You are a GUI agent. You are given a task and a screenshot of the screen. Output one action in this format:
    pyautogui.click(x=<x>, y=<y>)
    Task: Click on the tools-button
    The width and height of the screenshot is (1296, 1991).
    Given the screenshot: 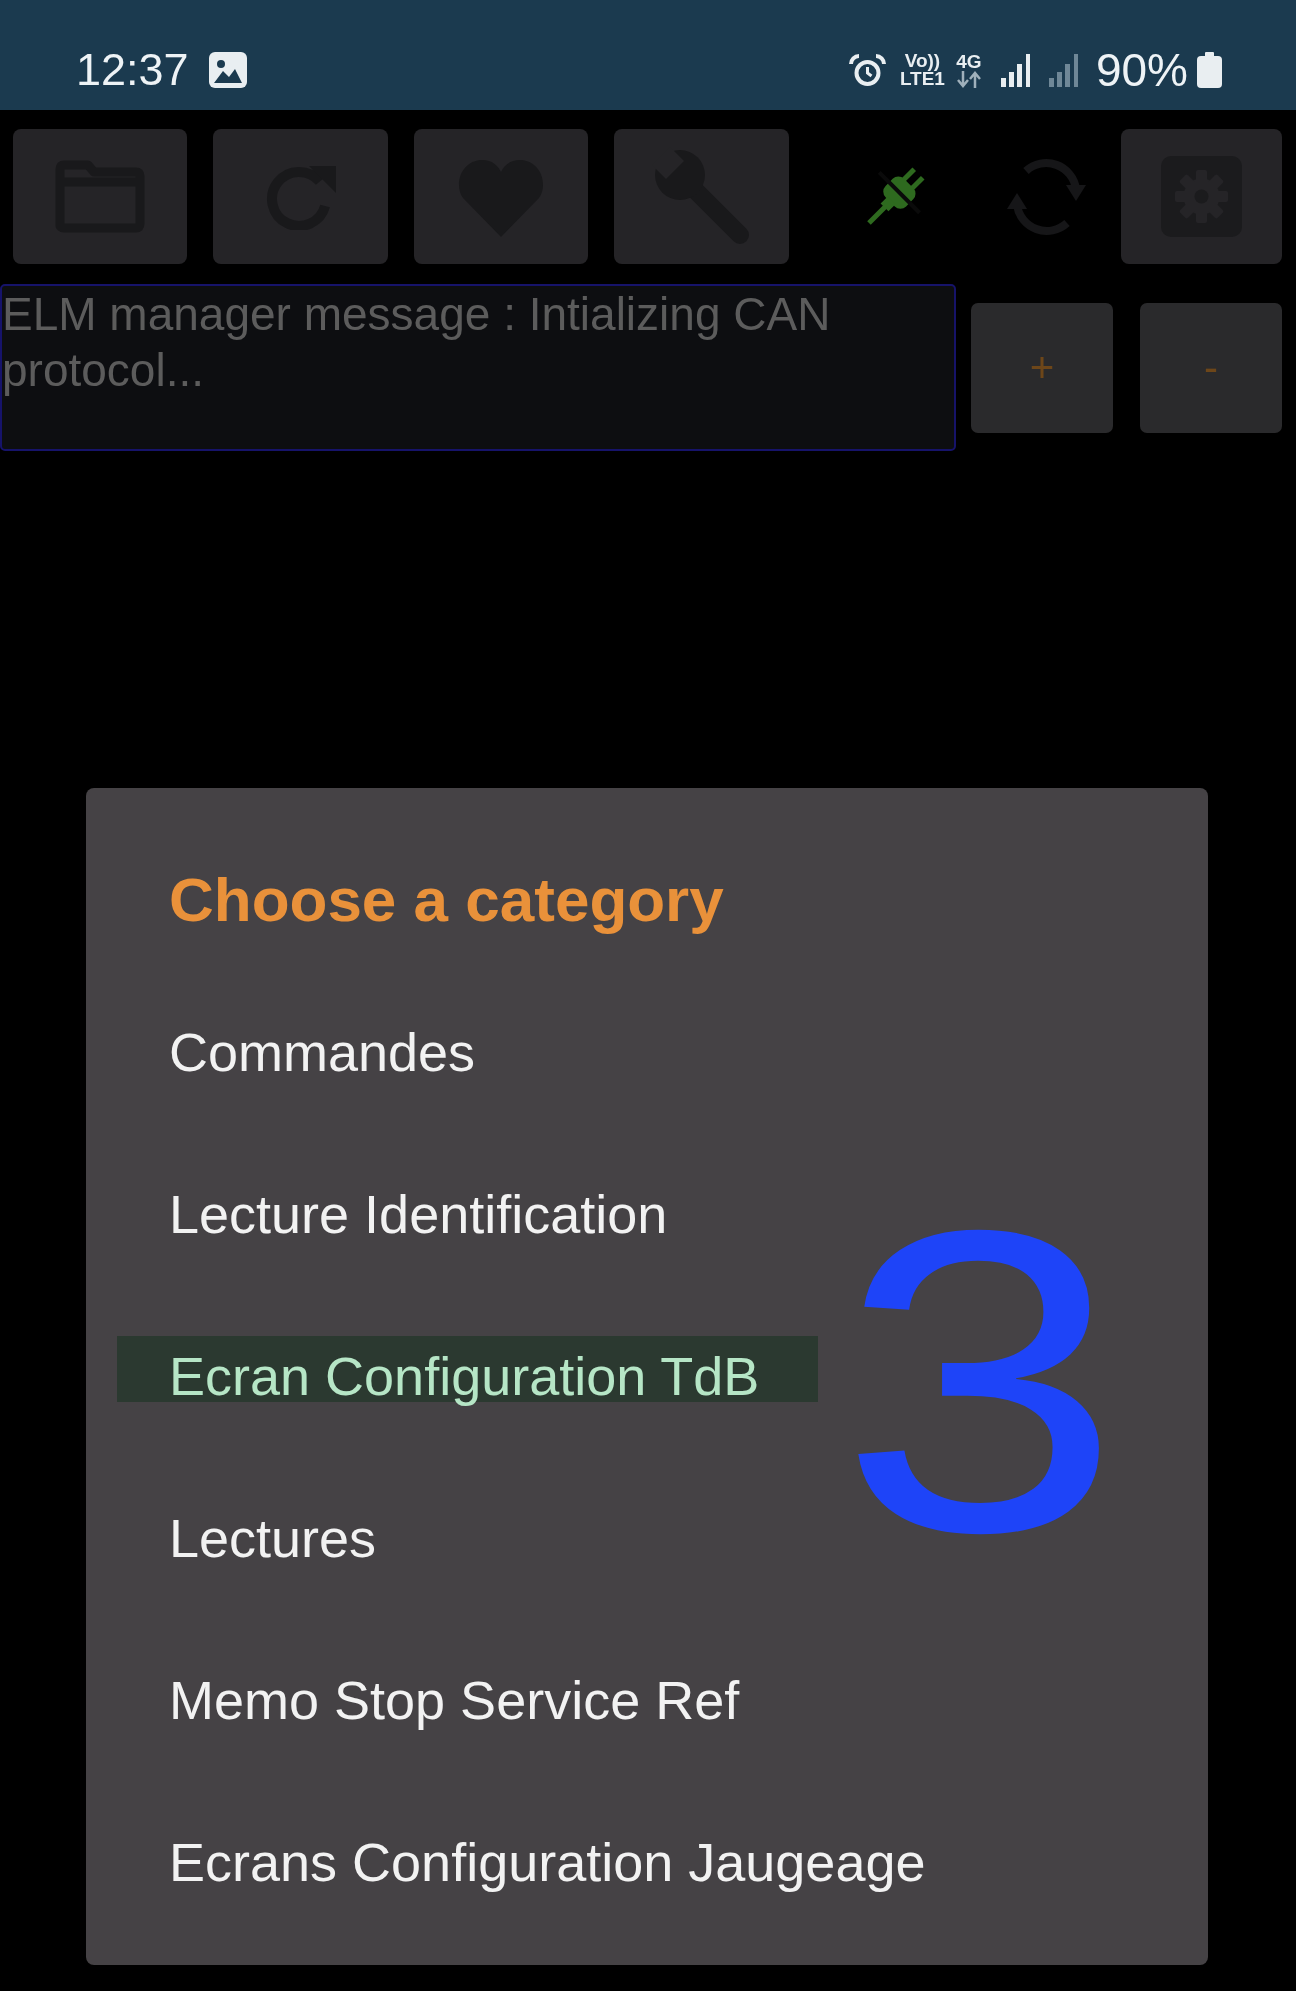 What is the action you would take?
    pyautogui.click(x=701, y=196)
    